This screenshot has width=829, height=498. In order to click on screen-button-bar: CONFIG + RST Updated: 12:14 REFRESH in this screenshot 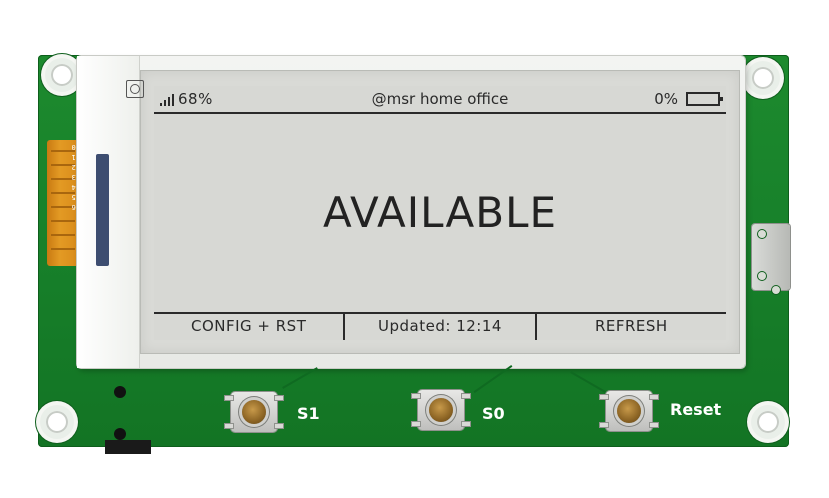, I will do `click(440, 326)`.